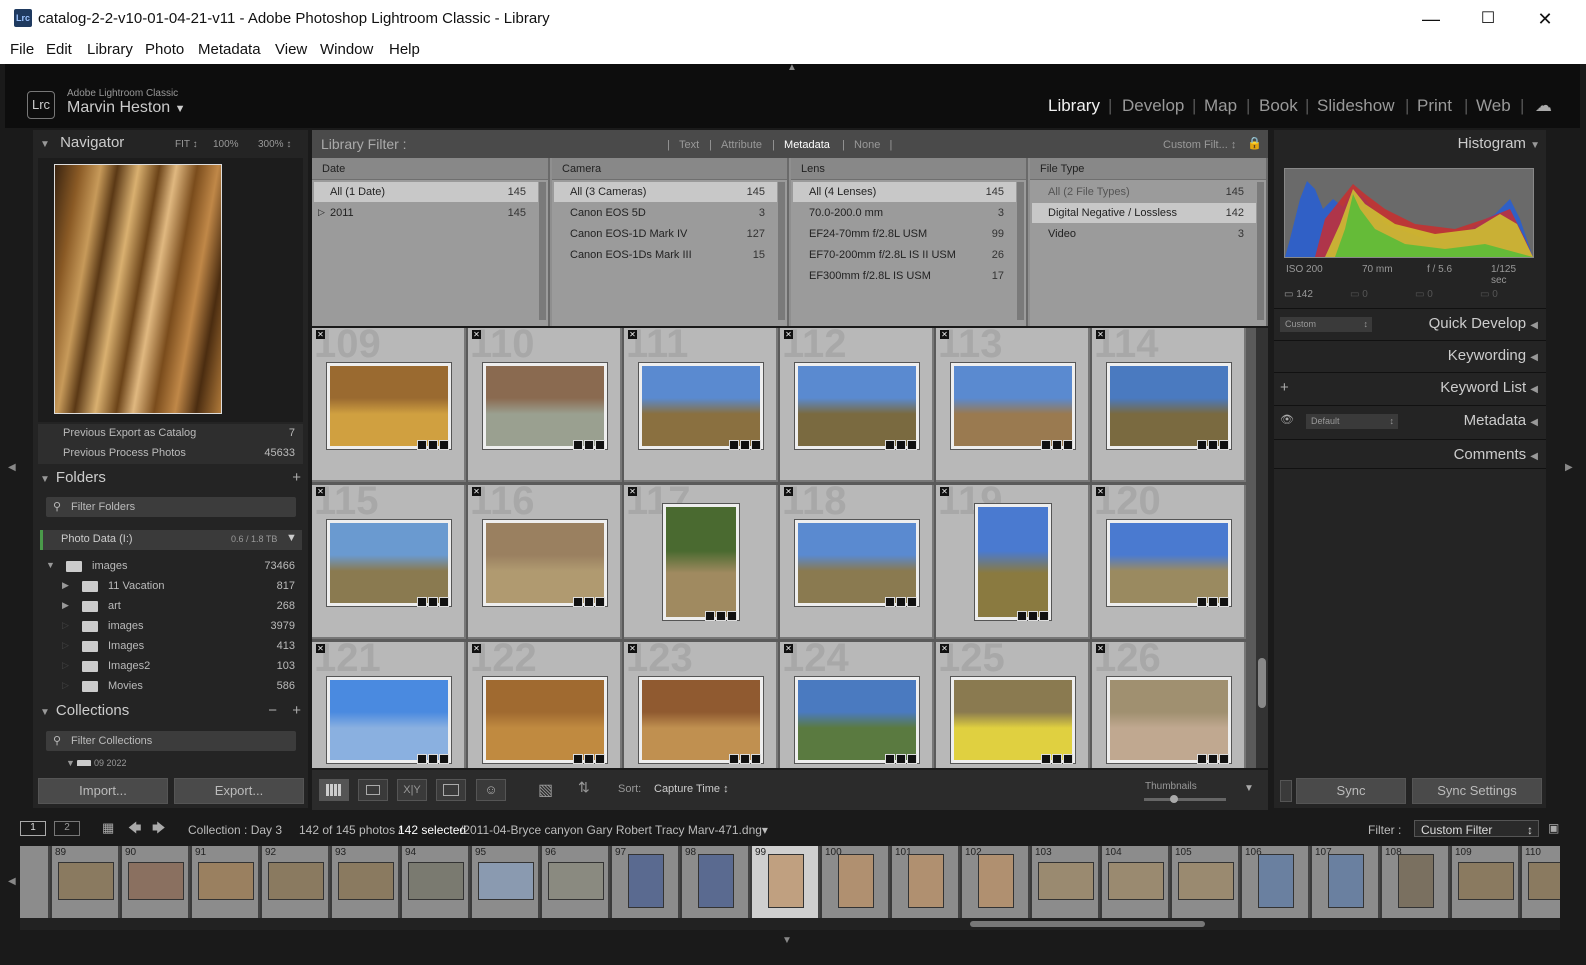 This screenshot has height=965, width=1586. I want to click on people-view-icon: ☺, so click(491, 790).